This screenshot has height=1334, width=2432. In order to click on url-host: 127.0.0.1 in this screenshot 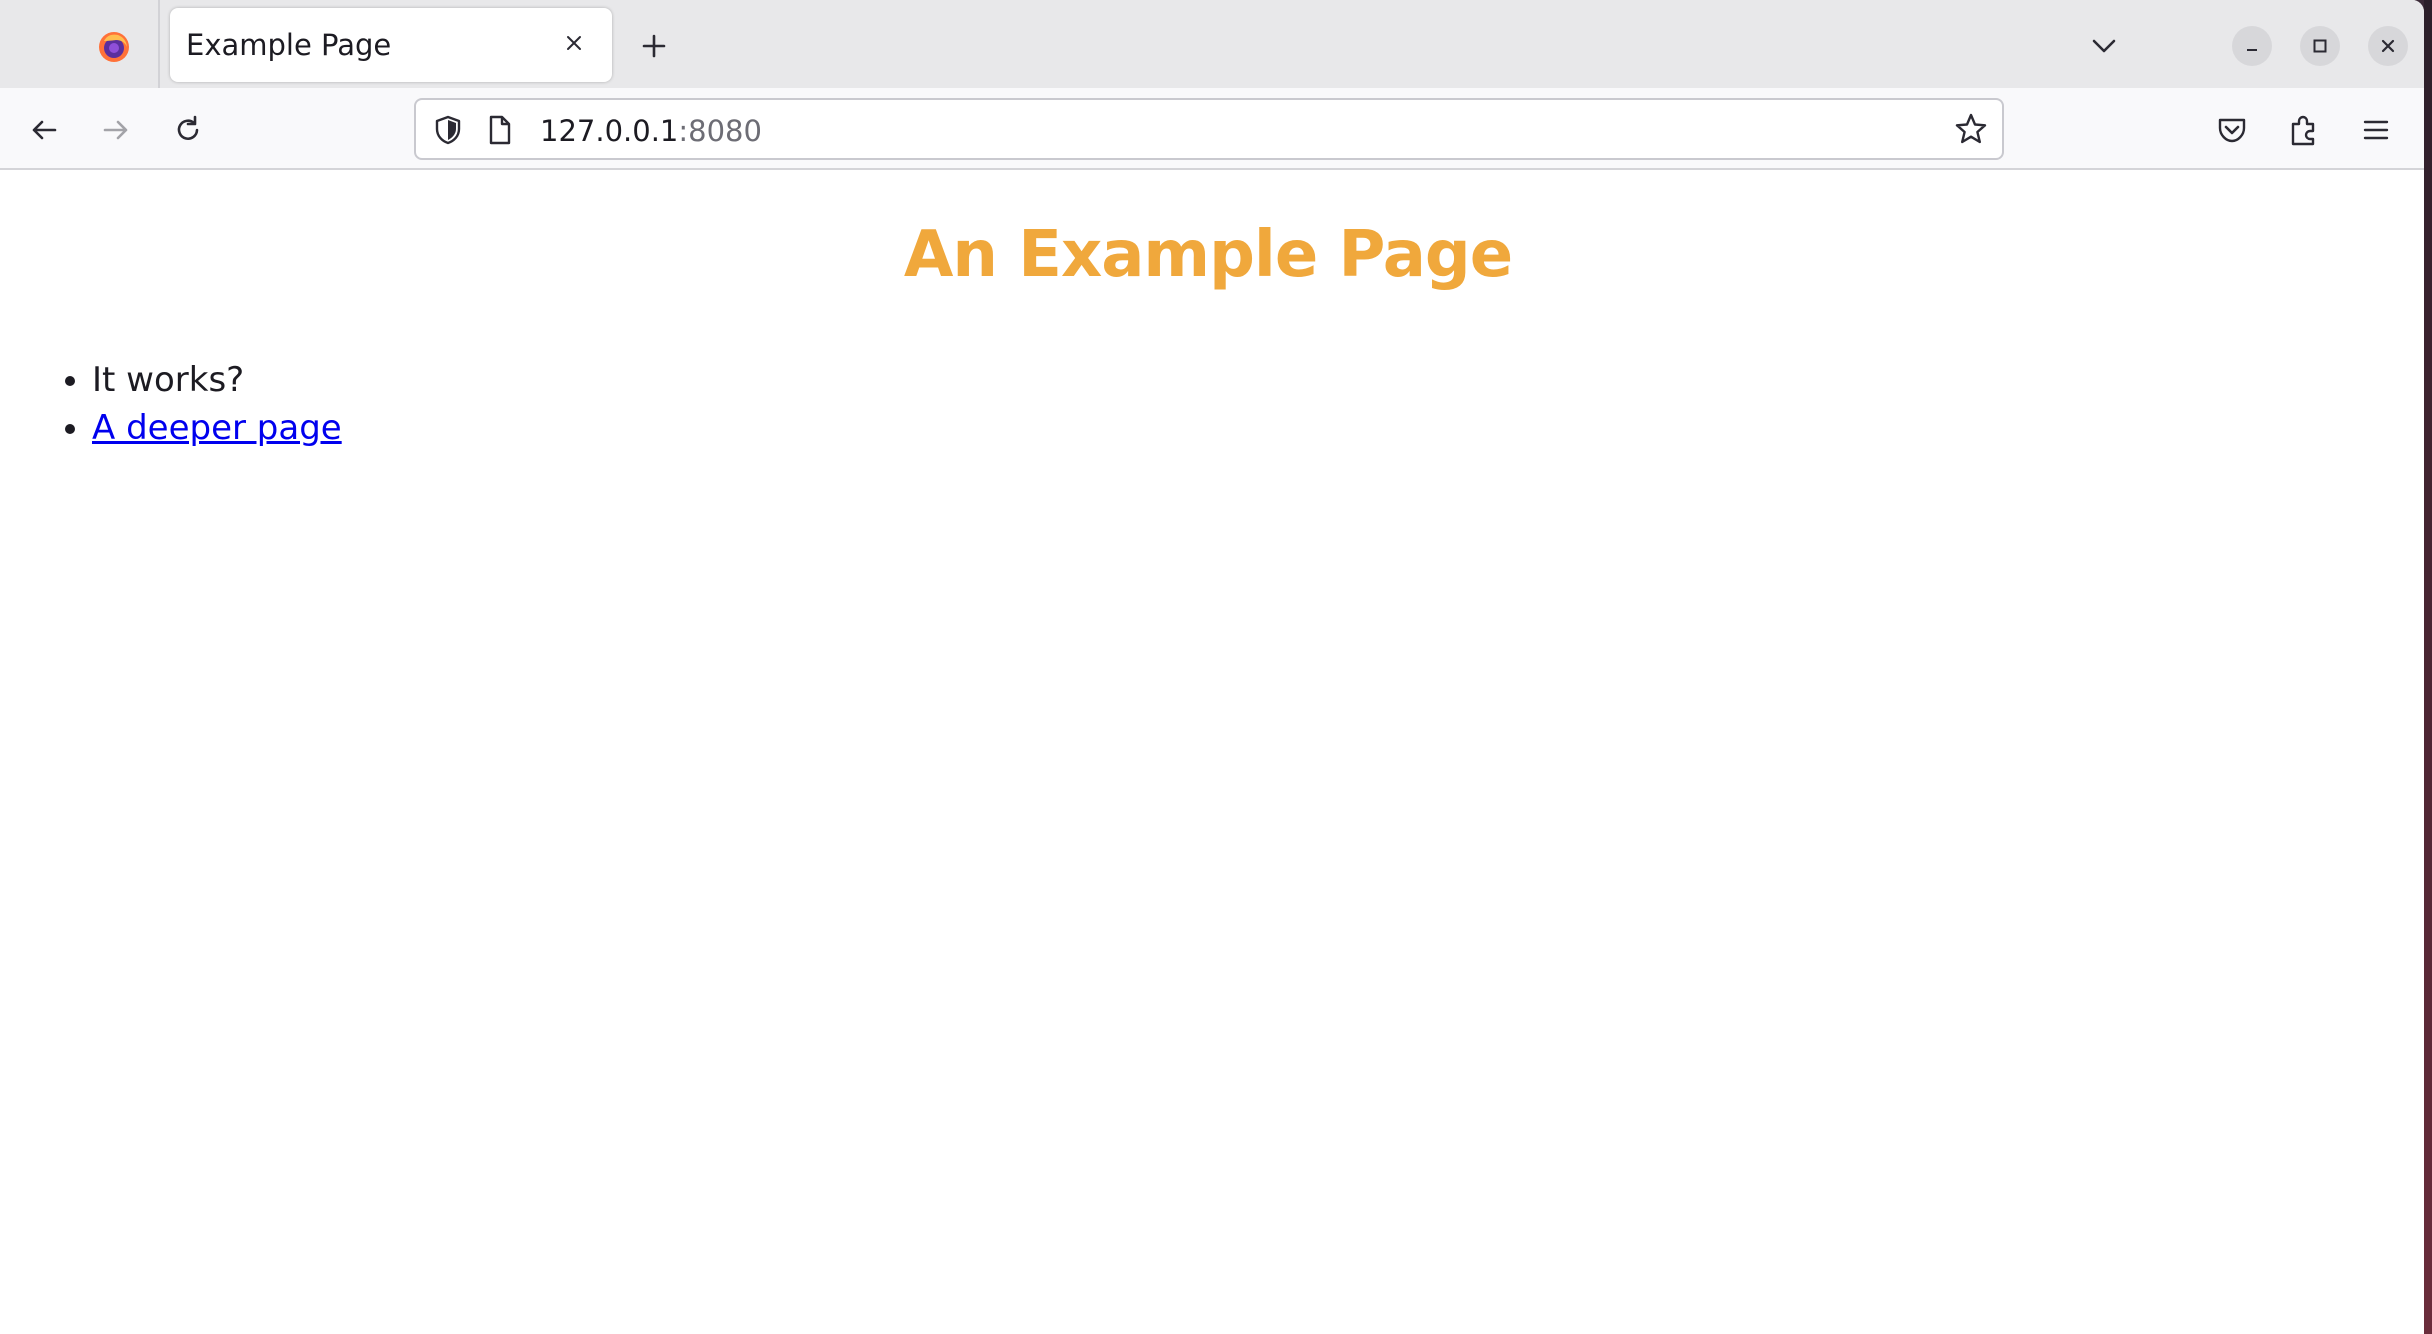, I will do `click(609, 131)`.